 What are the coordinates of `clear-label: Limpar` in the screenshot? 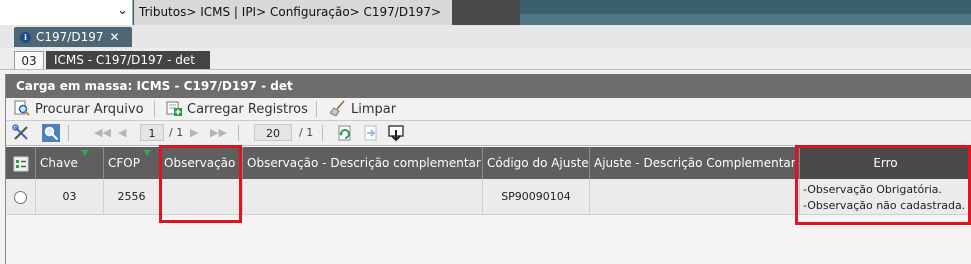 It's located at (374, 109).